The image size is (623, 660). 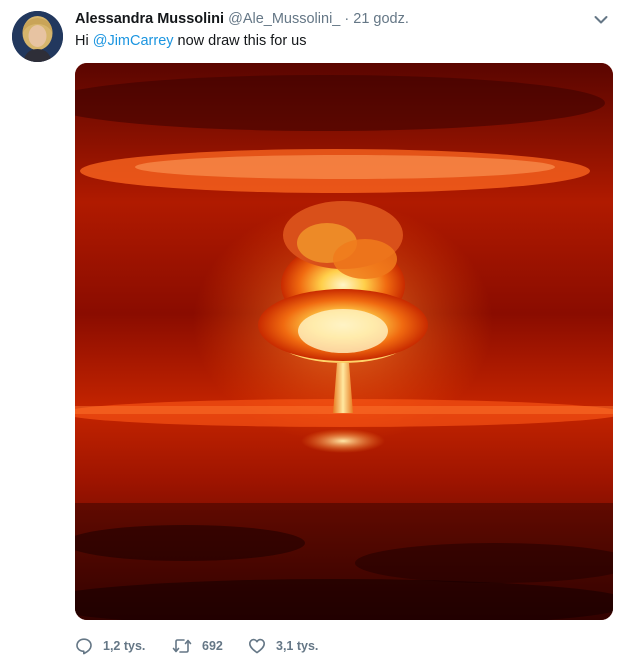 I want to click on heart-icon, so click(x=257, y=646).